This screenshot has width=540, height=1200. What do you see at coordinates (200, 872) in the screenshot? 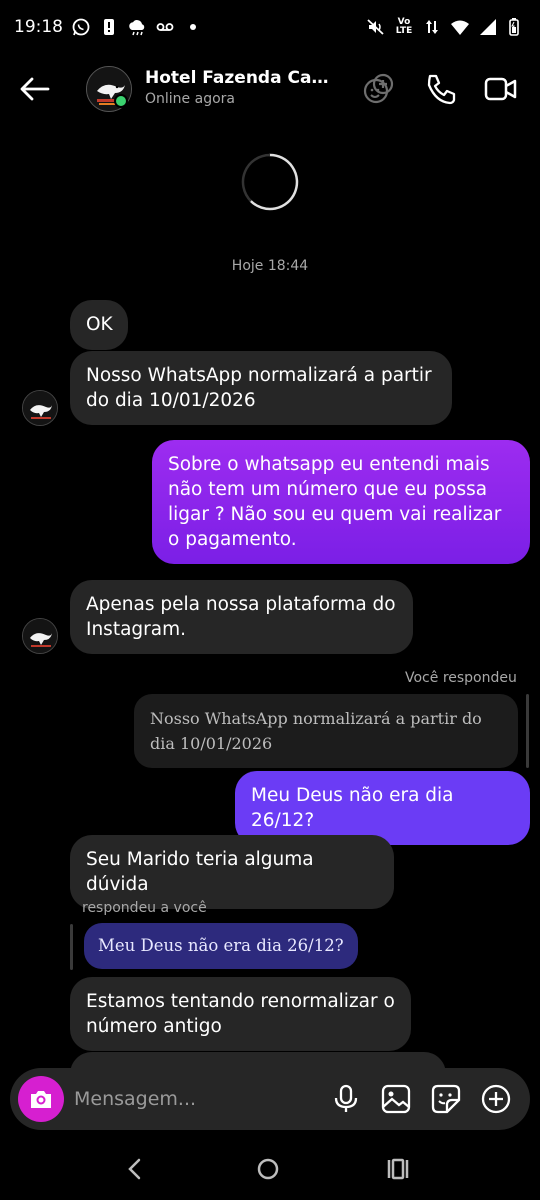
I see `message-text: Seu Marido teria alguma dúvida` at bounding box center [200, 872].